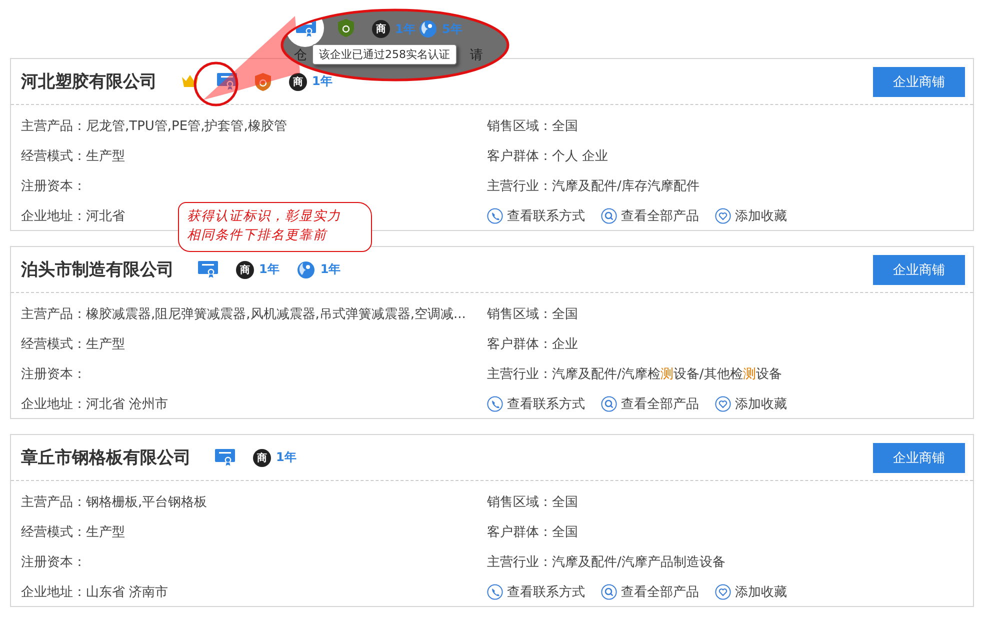  Describe the element at coordinates (606, 562) in the screenshot. I see `info-text: 主营行业：汽摩及配件/汽摩产品制造设备` at that location.